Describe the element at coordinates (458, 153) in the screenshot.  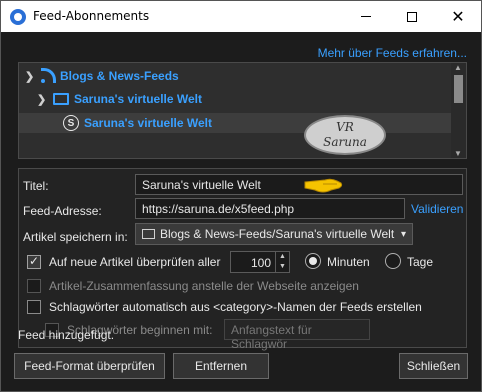
I see `scroll-down-icon: ▼` at that location.